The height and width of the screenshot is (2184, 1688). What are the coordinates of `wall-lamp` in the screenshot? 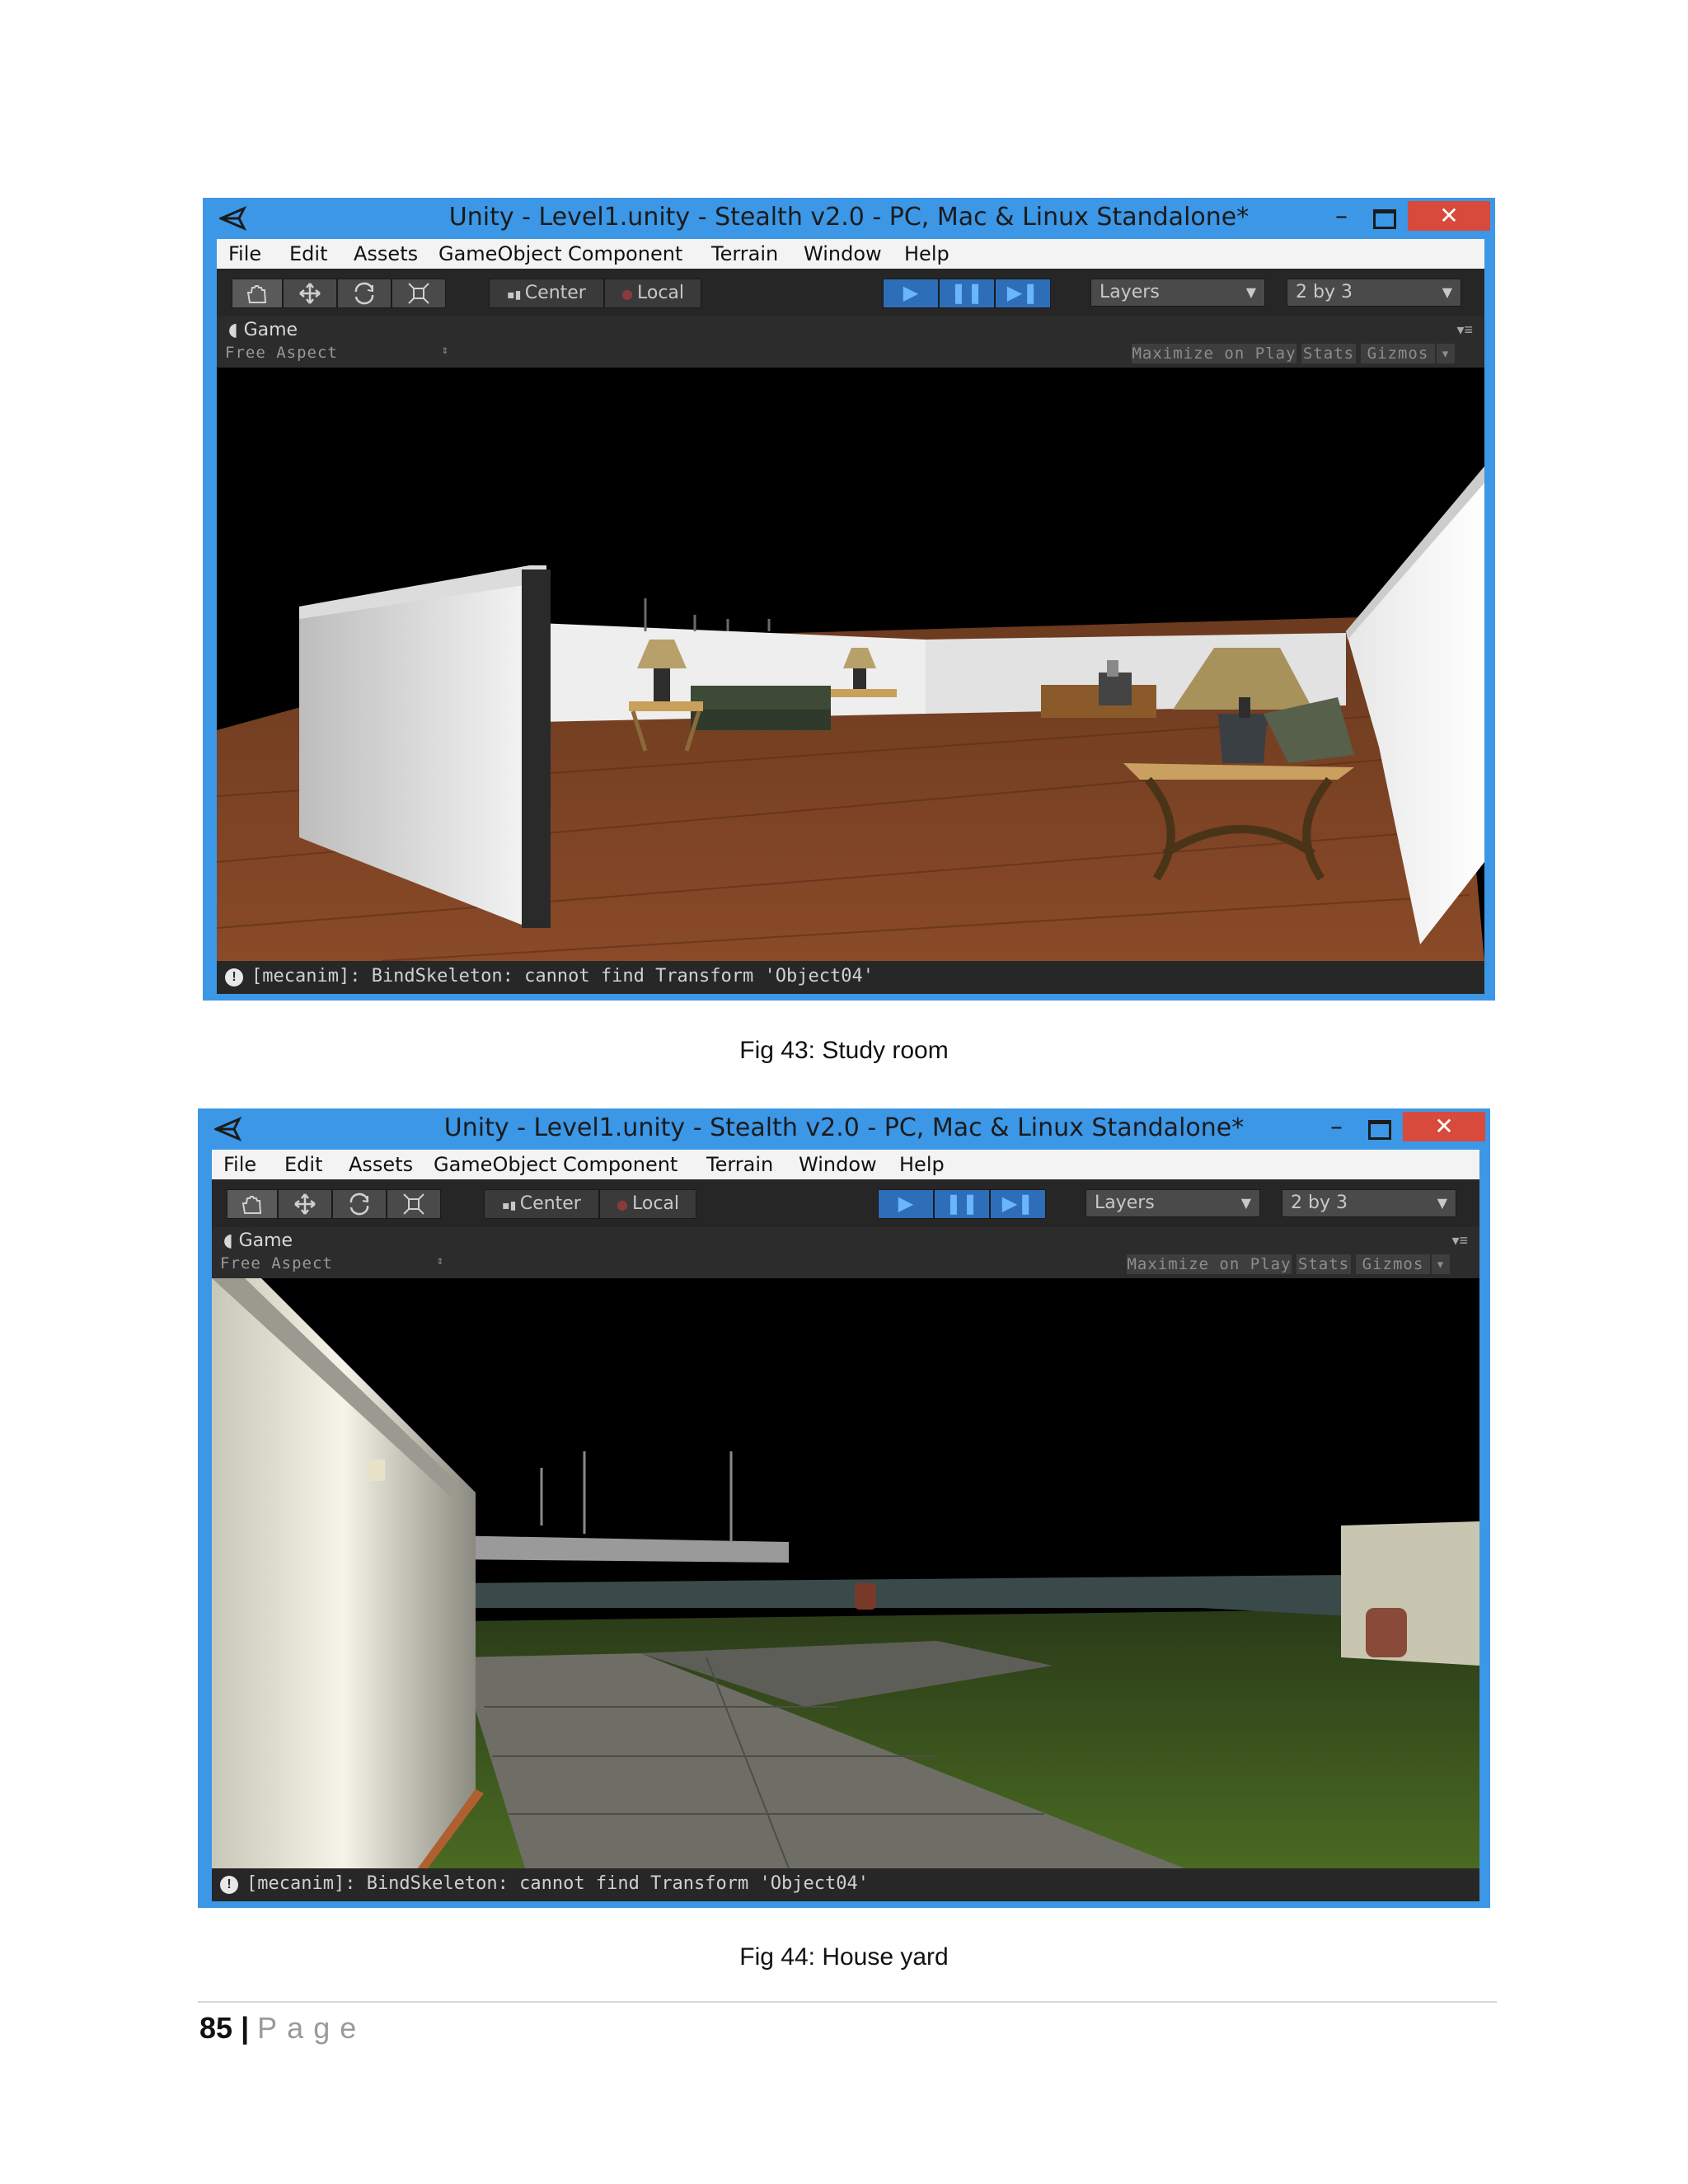 It's located at (376, 1470).